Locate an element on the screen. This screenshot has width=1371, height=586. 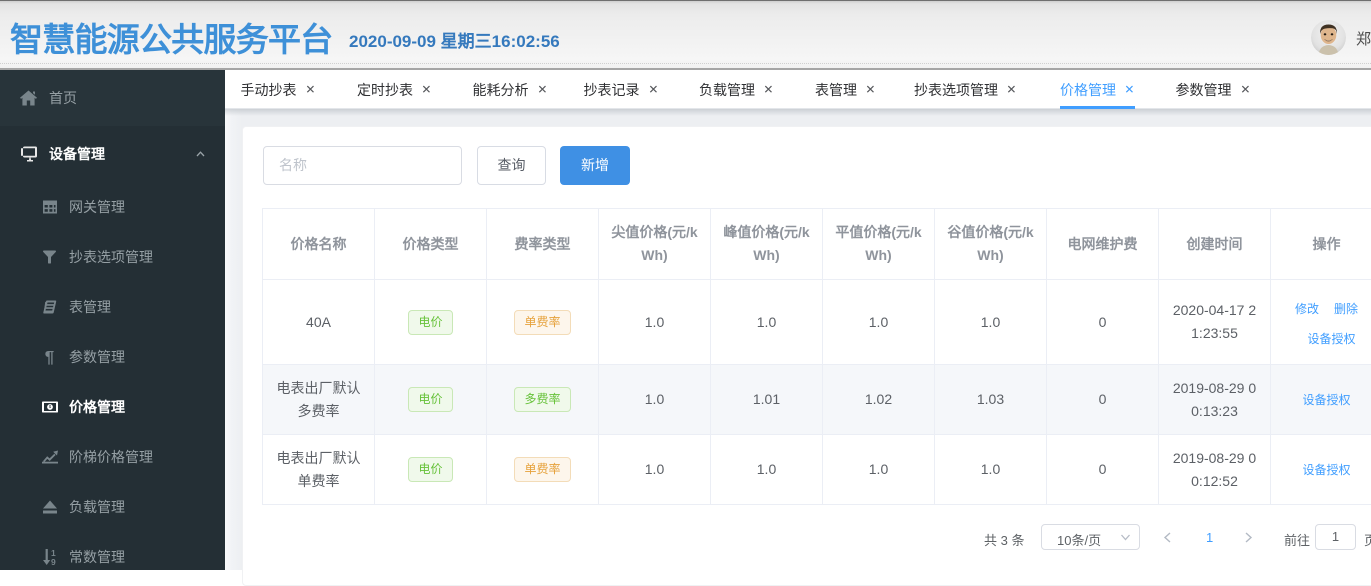
svg-text: 9 is located at coordinates (53, 561).